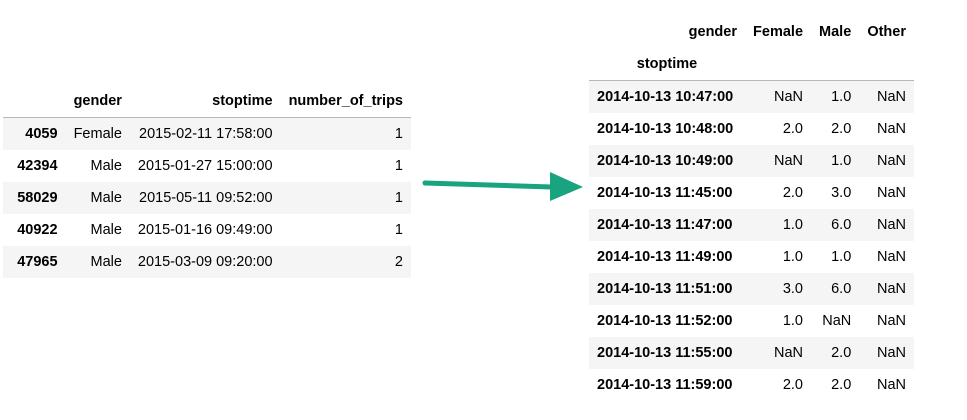  What do you see at coordinates (37, 230) in the screenshot?
I see `row-index: 40922` at bounding box center [37, 230].